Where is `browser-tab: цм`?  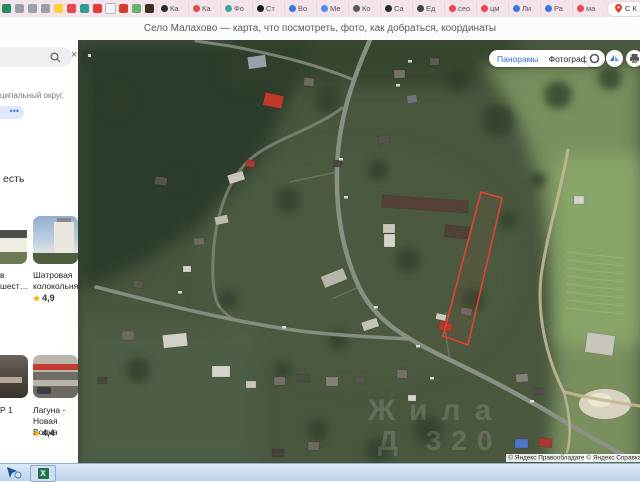
browser-tab: цм is located at coordinates (492, 8).